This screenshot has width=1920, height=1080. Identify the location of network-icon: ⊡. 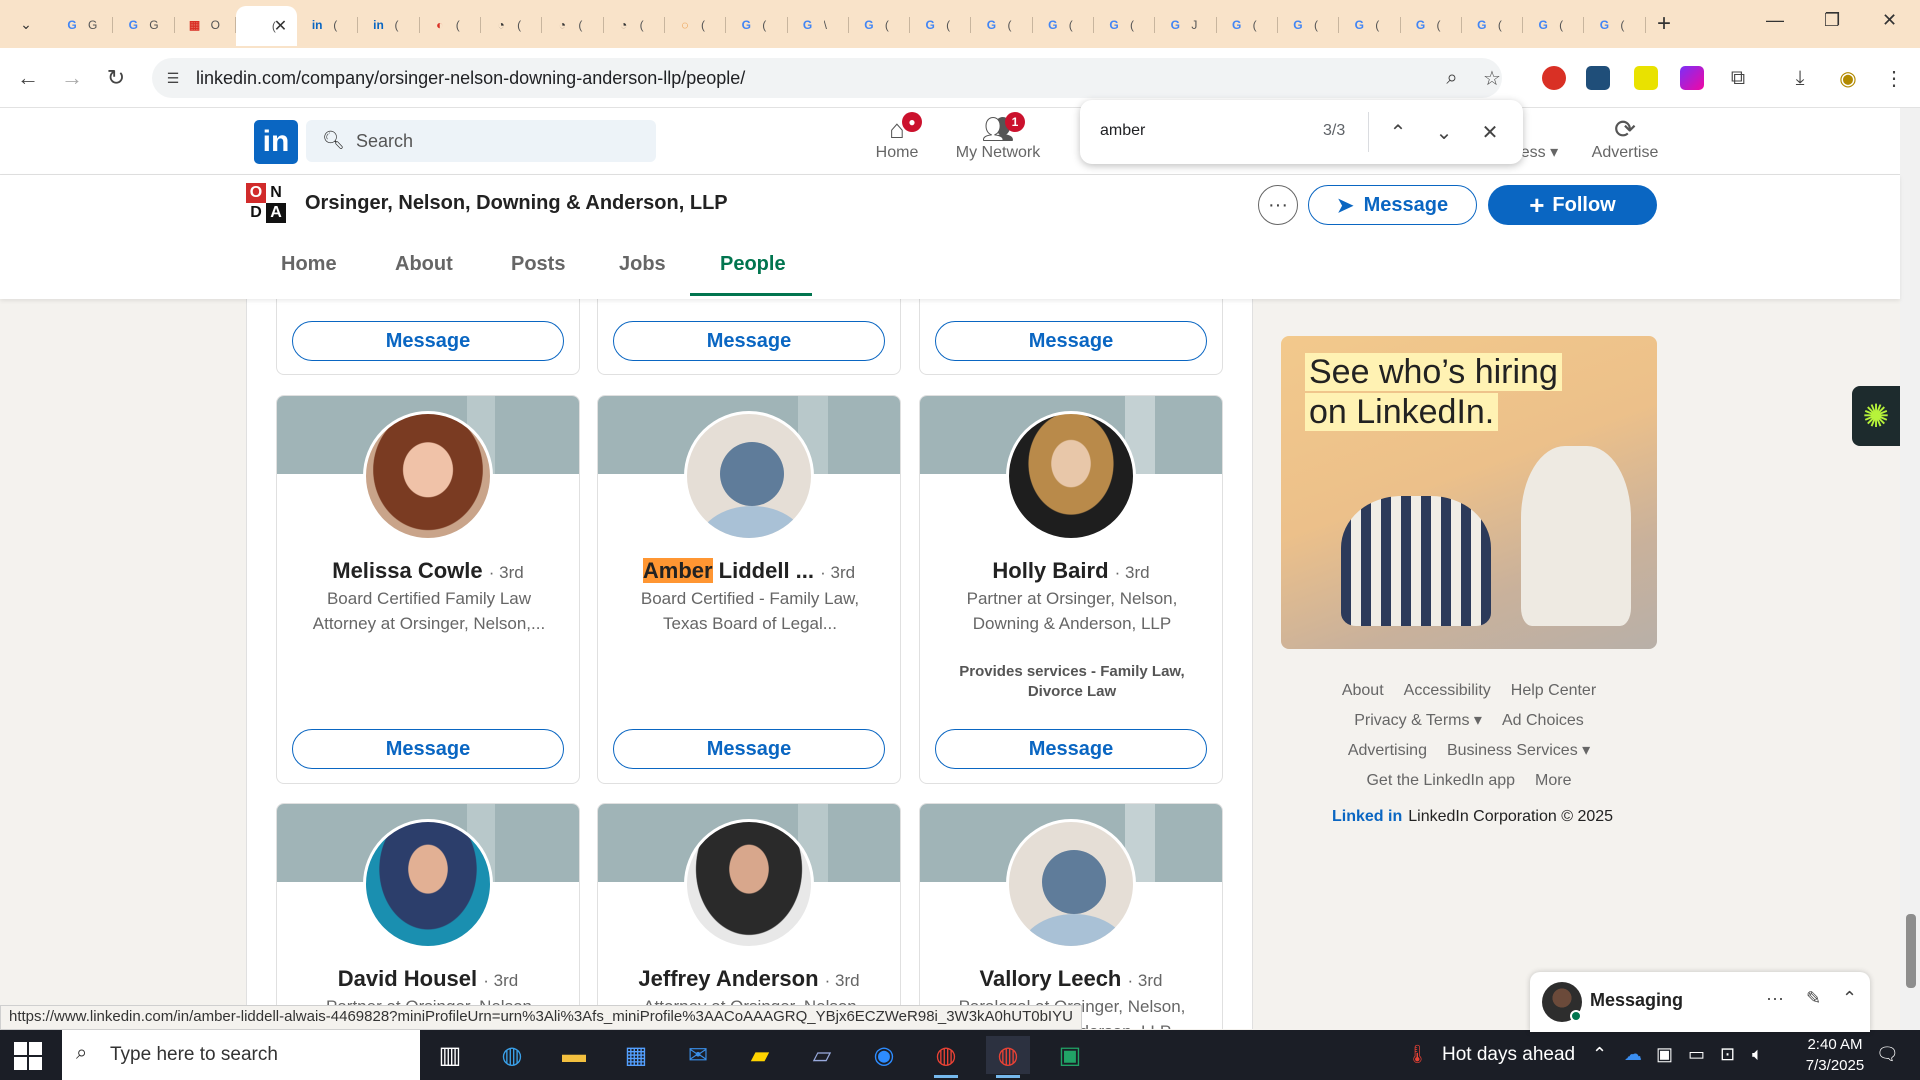
(1727, 1054).